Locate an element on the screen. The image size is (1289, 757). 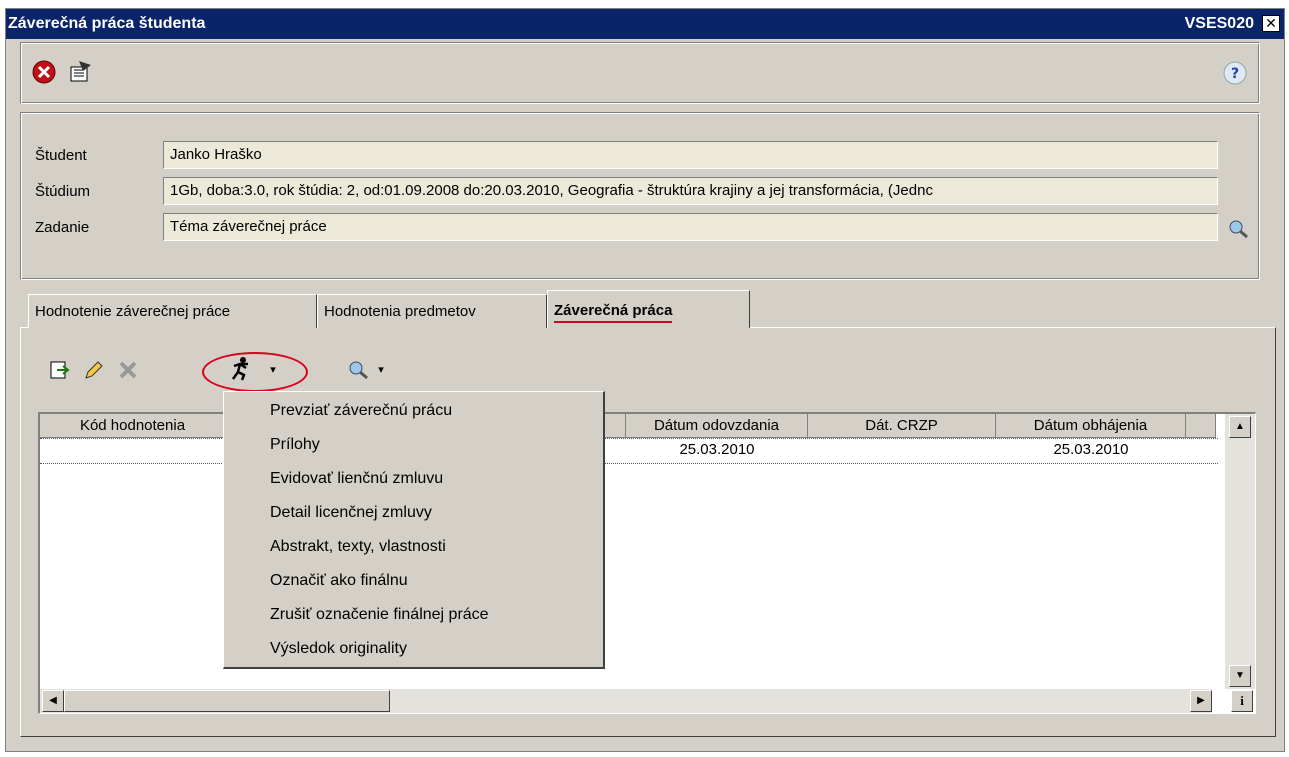
table-row: 25.03.2010 25.03.2010 is located at coordinates (629, 451).